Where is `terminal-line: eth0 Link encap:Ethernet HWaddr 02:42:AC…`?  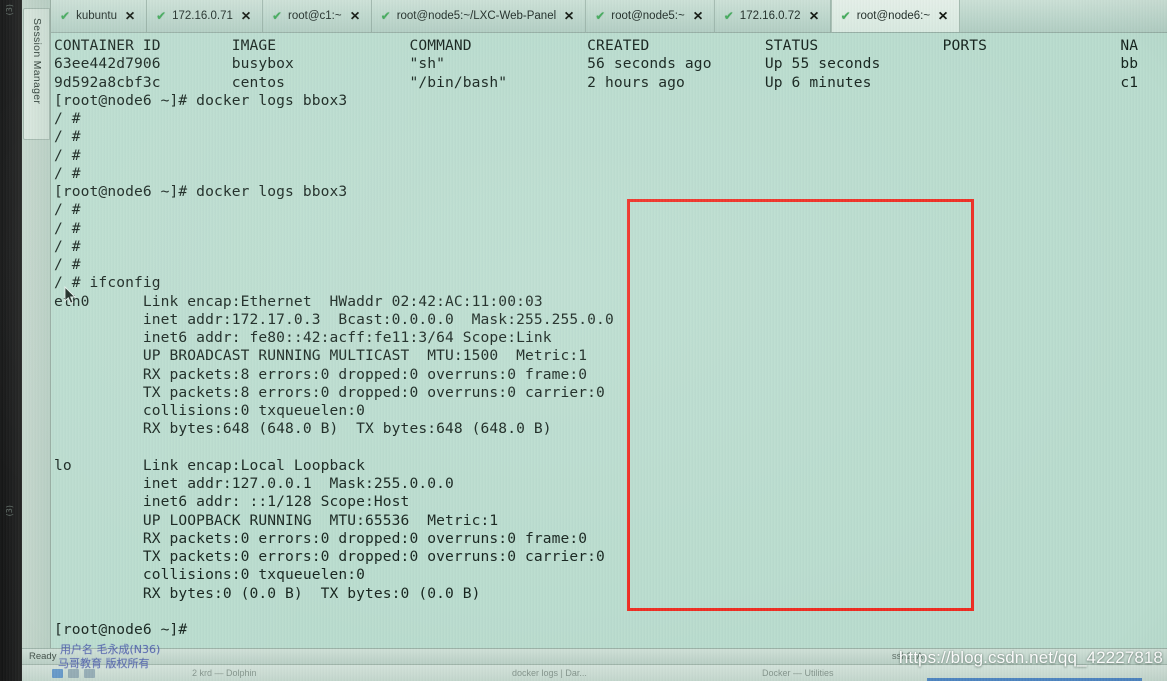 terminal-line: eth0 Link encap:Ethernet HWaddr 02:42:AC… is located at coordinates (298, 301).